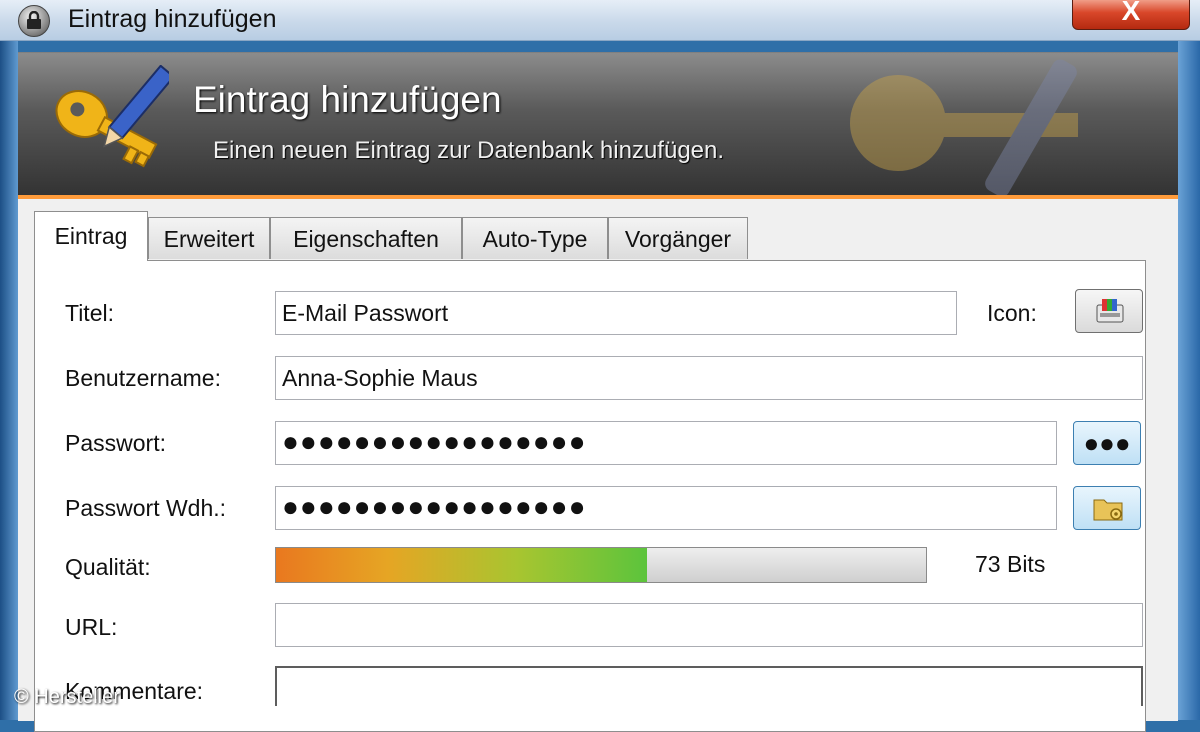 The height and width of the screenshot is (732, 1200). What do you see at coordinates (709, 625) in the screenshot?
I see `url-input` at bounding box center [709, 625].